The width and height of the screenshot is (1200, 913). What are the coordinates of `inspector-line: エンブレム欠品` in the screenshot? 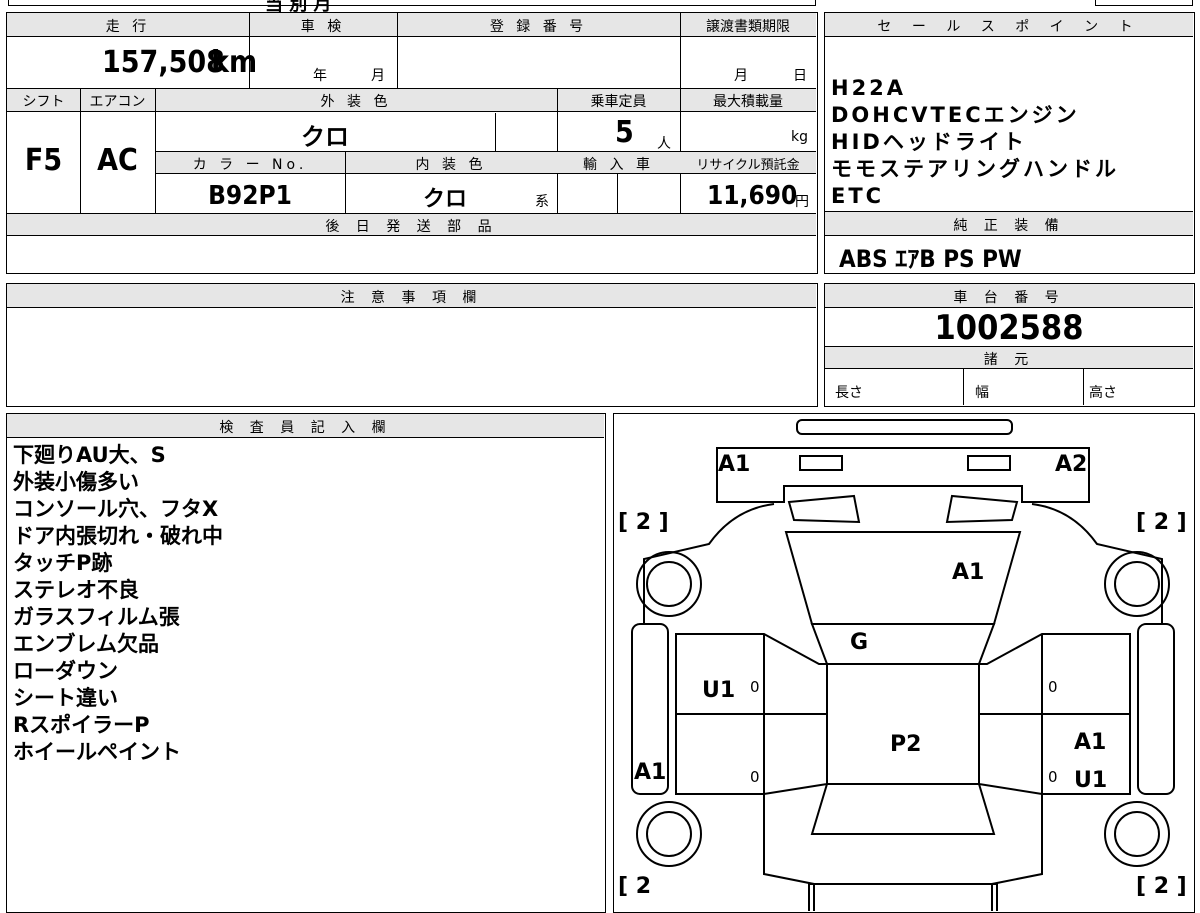 It's located at (86, 644).